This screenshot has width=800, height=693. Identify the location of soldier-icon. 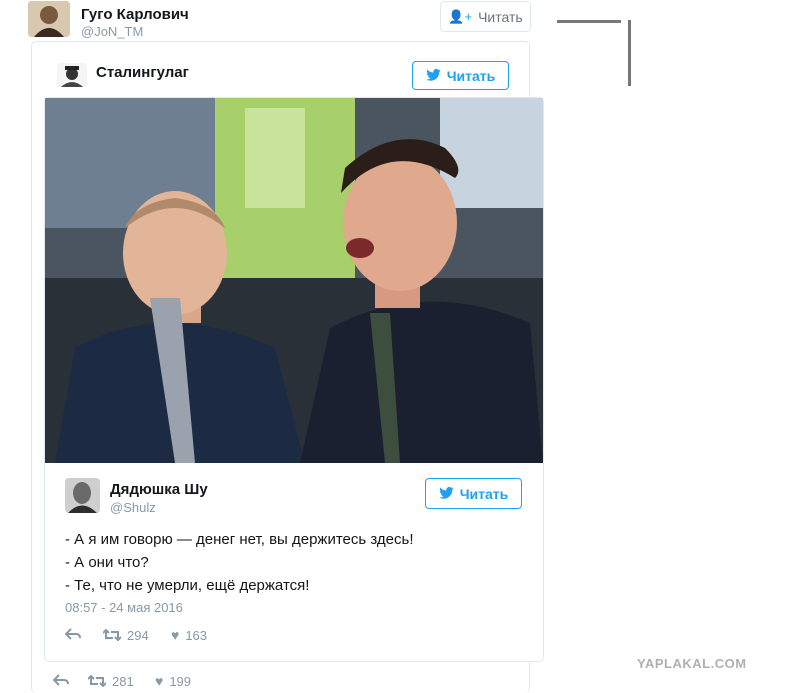
(72, 75).